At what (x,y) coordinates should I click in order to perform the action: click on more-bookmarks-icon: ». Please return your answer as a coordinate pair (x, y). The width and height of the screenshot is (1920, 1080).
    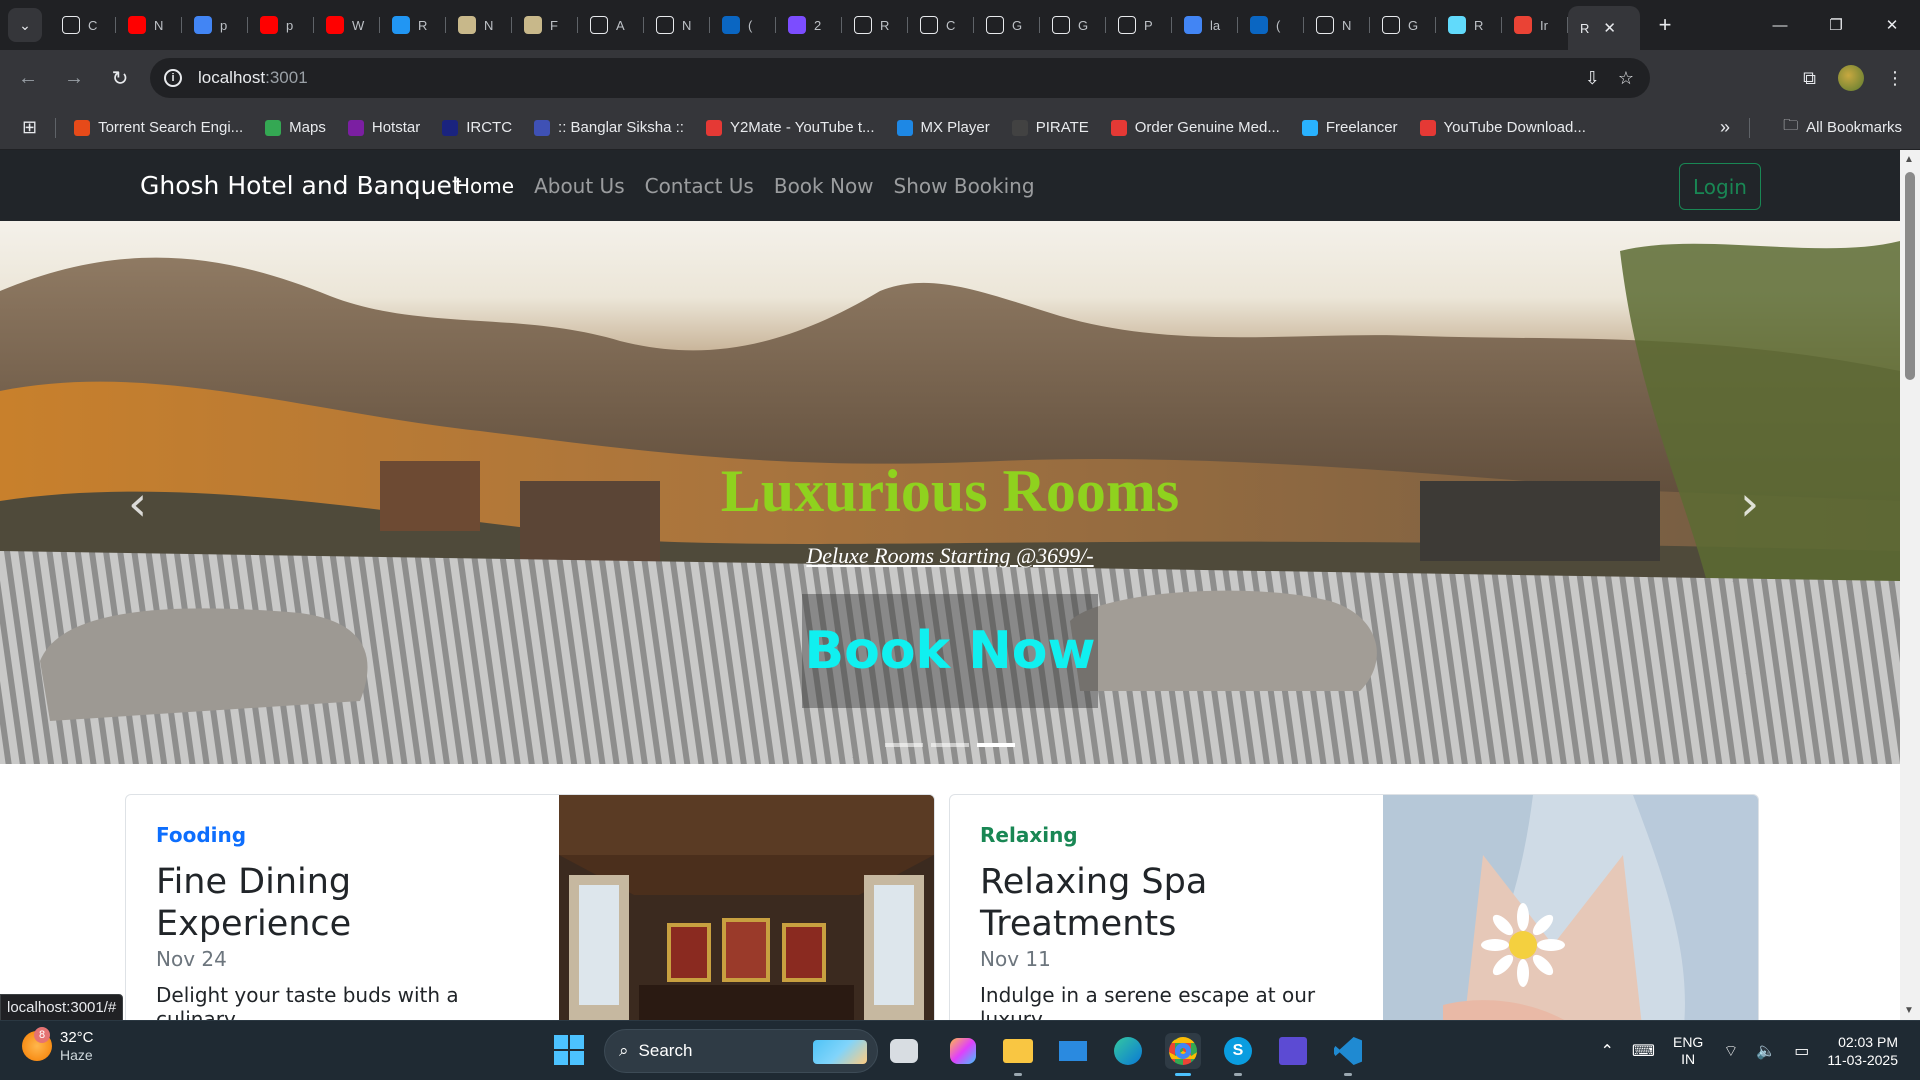
    Looking at the image, I should click on (1725, 127).